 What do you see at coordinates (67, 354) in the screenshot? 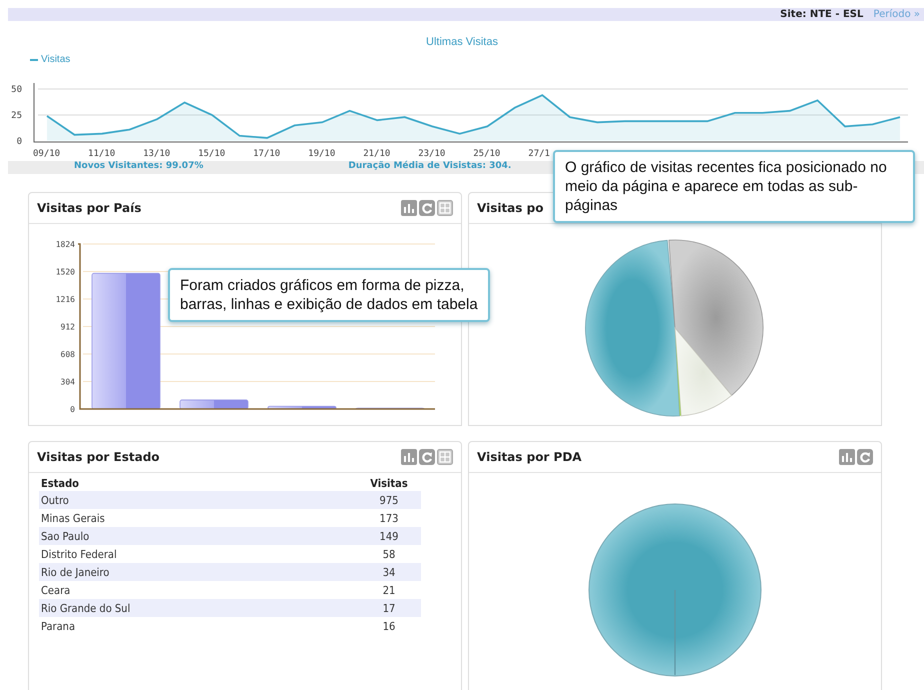
I see `axis-label: 608` at bounding box center [67, 354].